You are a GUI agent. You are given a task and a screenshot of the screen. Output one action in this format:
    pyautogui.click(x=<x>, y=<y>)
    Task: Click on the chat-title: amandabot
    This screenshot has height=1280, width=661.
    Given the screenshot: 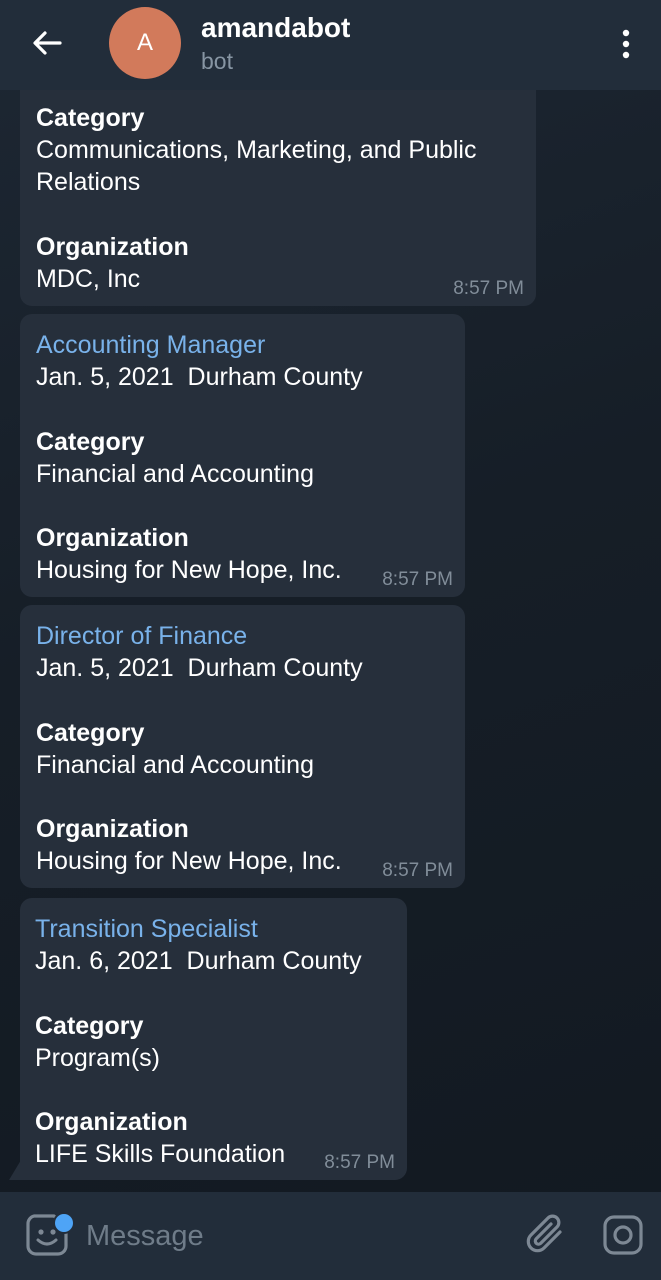 What is the action you would take?
    pyautogui.click(x=275, y=28)
    